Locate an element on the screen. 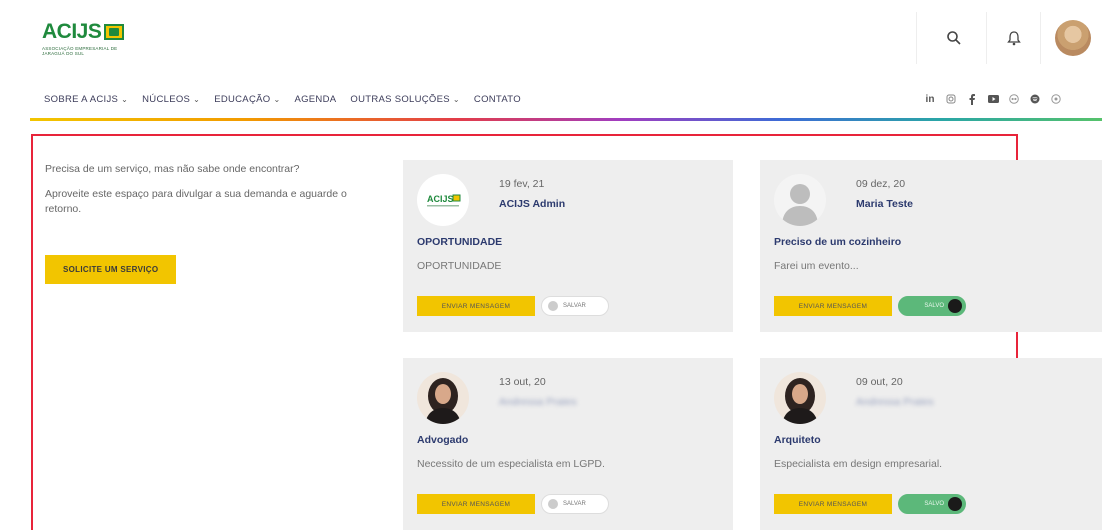 The image size is (1102, 530). card-description: Especialista em design empresarial. is located at coordinates (858, 464).